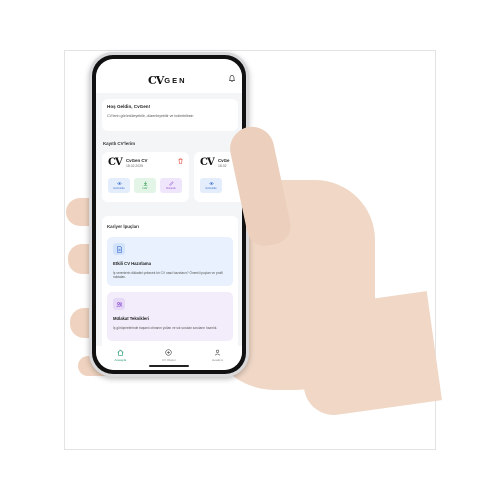 The image size is (500, 500). Describe the element at coordinates (156, 80) in the screenshot. I see `logo-mark: CV` at that location.